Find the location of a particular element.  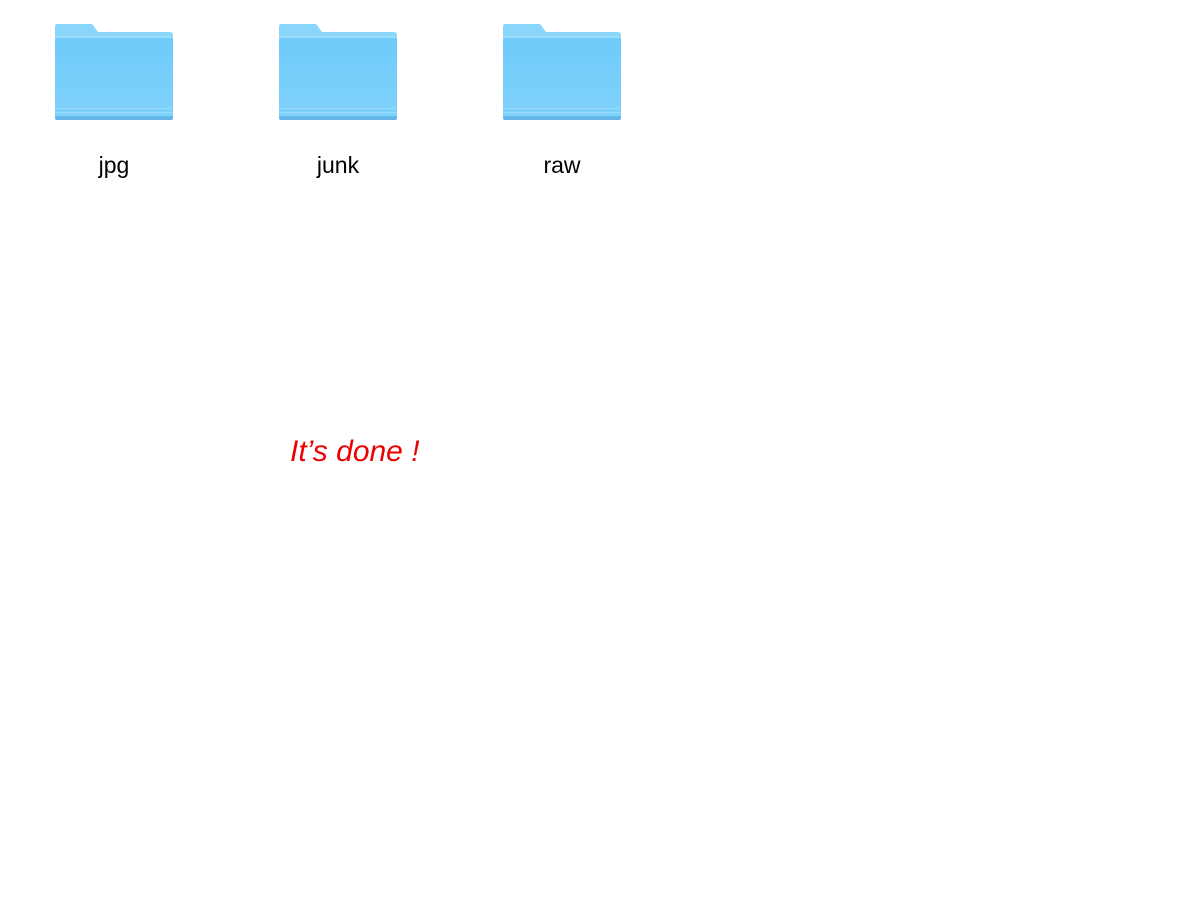

folder-raw: raw is located at coordinates (562, 102).